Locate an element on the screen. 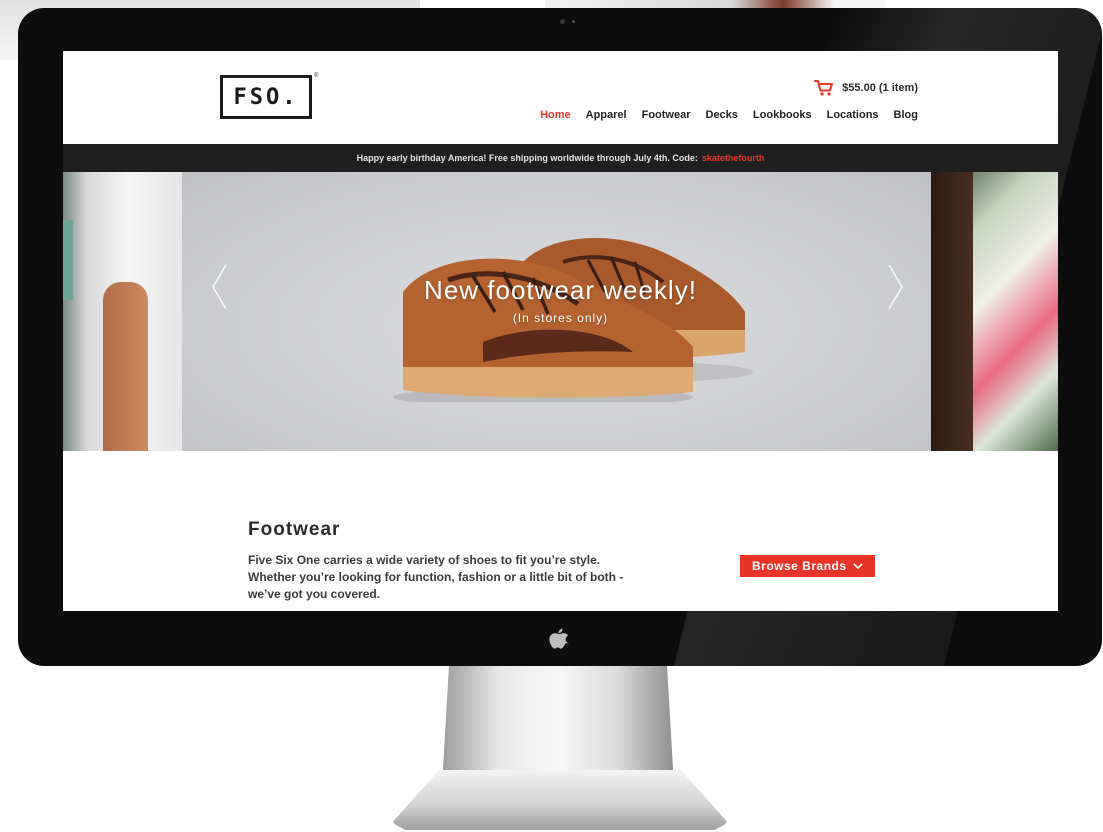 The image size is (1103, 832). logo-registered-mark: ® is located at coordinates (316, 76).